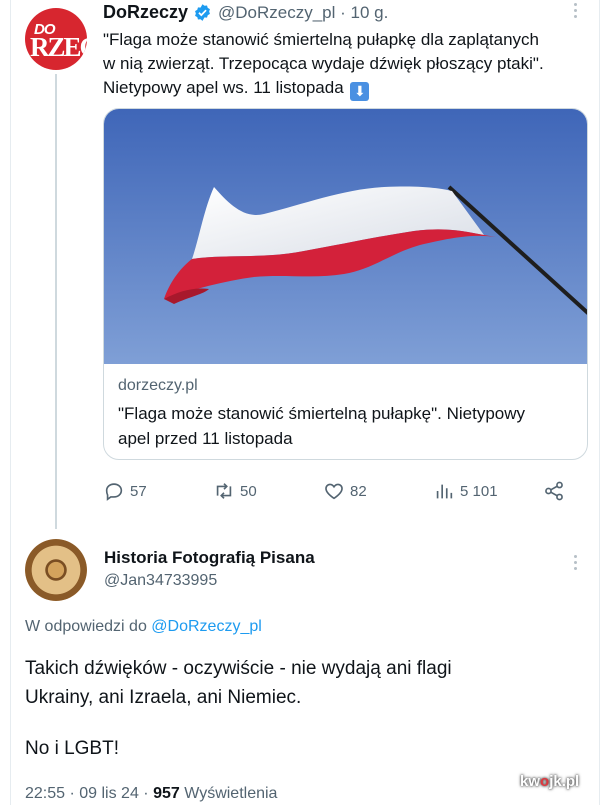 Image resolution: width=610 pixels, height=805 pixels. I want to click on tweet-meta: 22:55 · 09 lis 24 · 957 Wyświetlenia, so click(151, 794).